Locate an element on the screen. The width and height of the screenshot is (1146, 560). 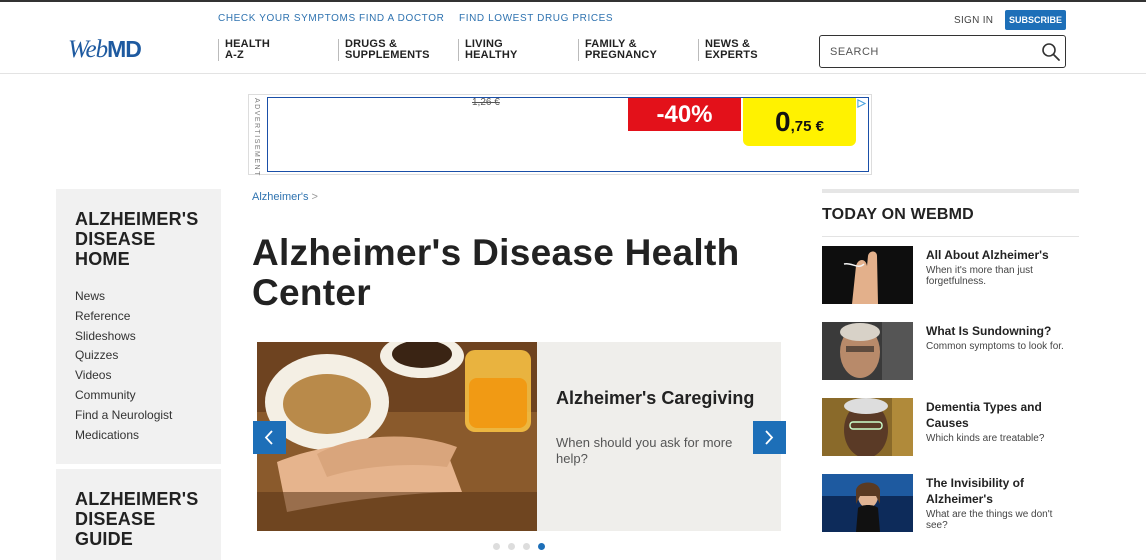
ad-old-price: 1,26 € is located at coordinates (486, 102).